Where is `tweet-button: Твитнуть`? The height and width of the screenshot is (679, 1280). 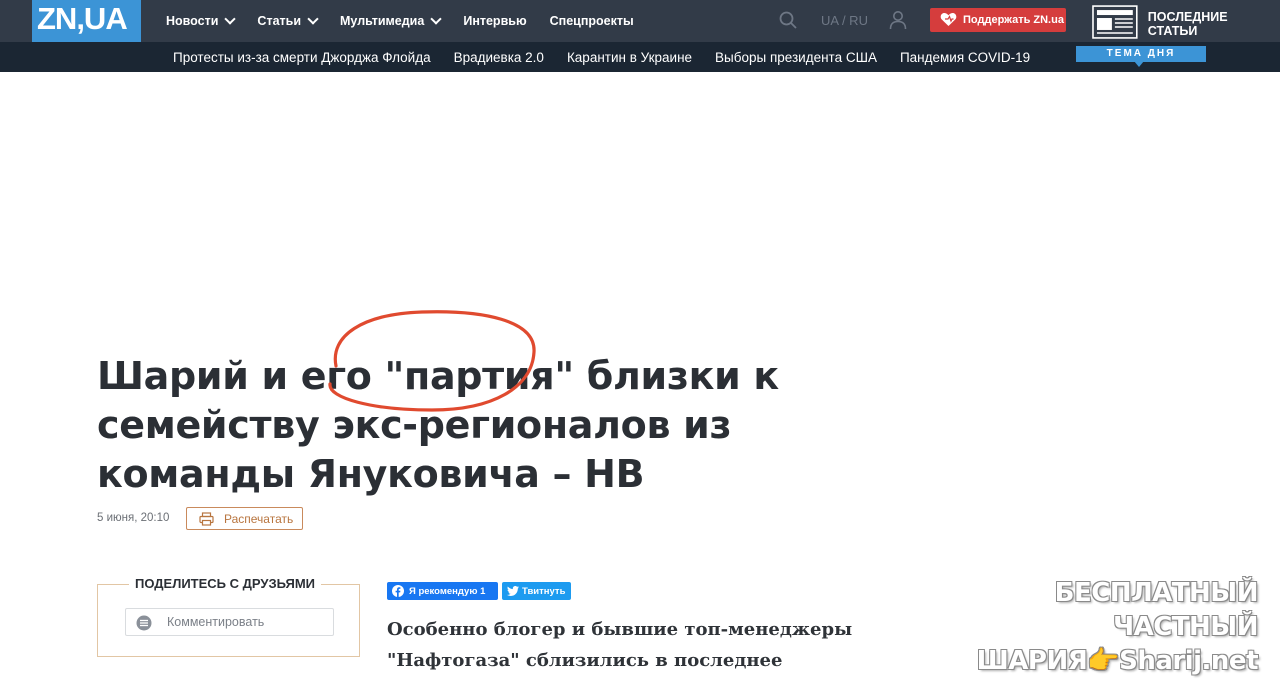
tweet-button: Твитнуть is located at coordinates (536, 591).